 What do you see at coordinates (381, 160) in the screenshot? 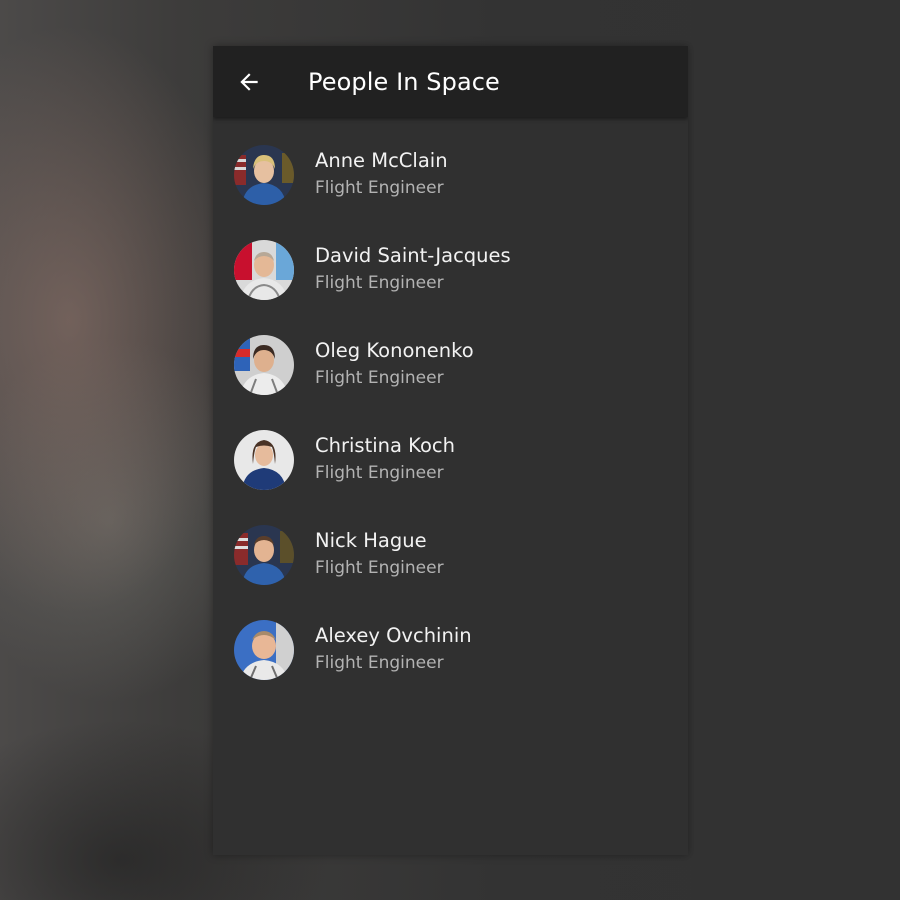
I see `person-name: Anne McClain` at bounding box center [381, 160].